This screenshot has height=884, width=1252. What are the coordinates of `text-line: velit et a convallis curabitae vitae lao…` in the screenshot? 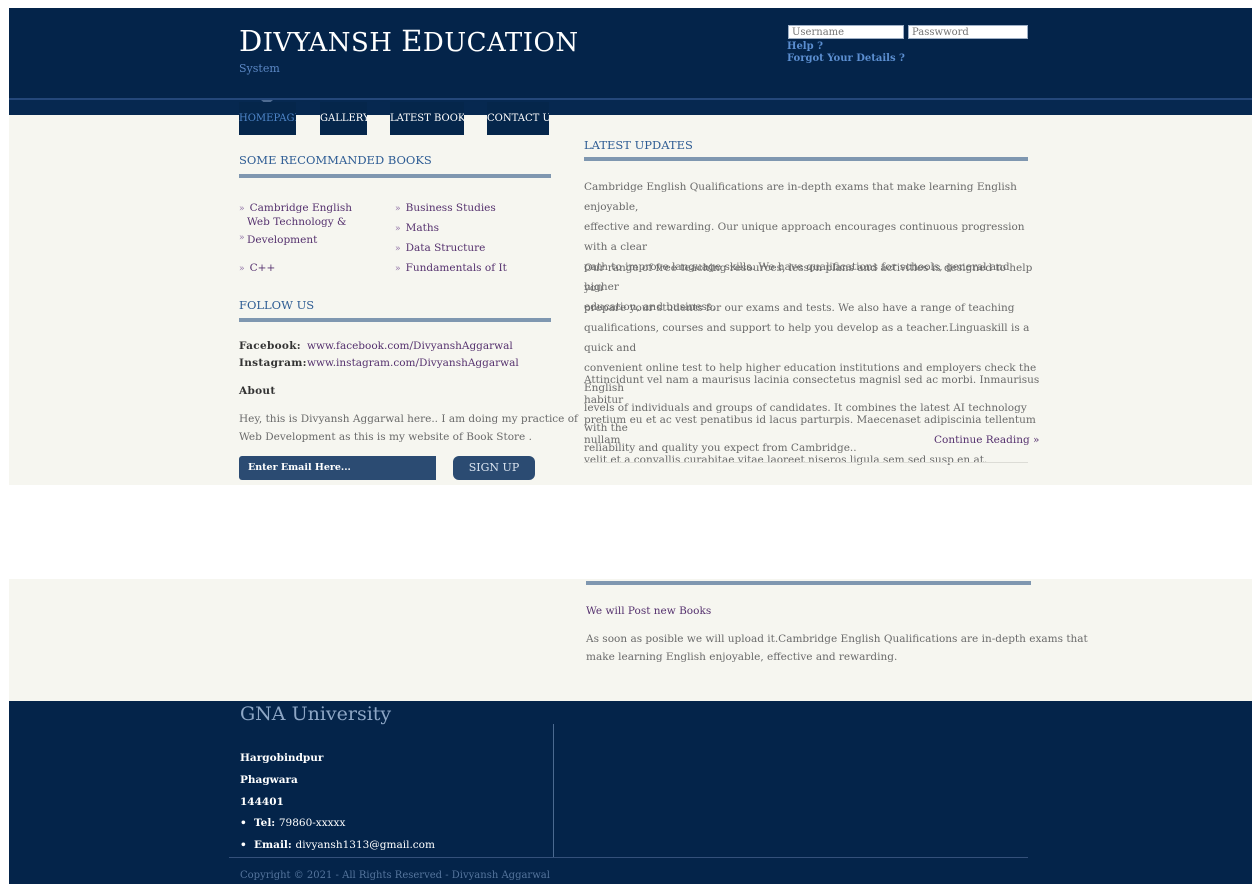 It's located at (786, 460).